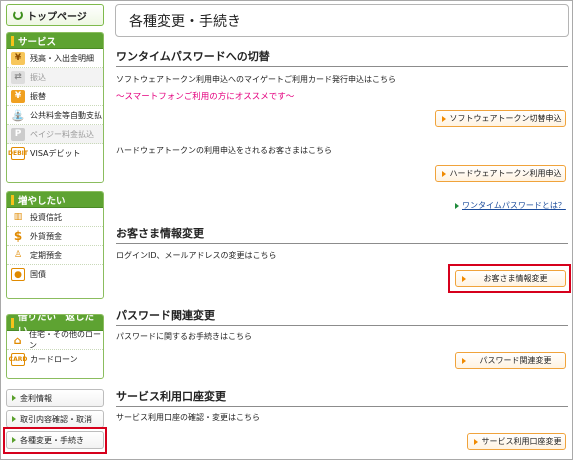 This screenshot has height=460, width=573. Describe the element at coordinates (505, 173) in the screenshot. I see `button-label: ハードウェアトークン利用申込` at that location.